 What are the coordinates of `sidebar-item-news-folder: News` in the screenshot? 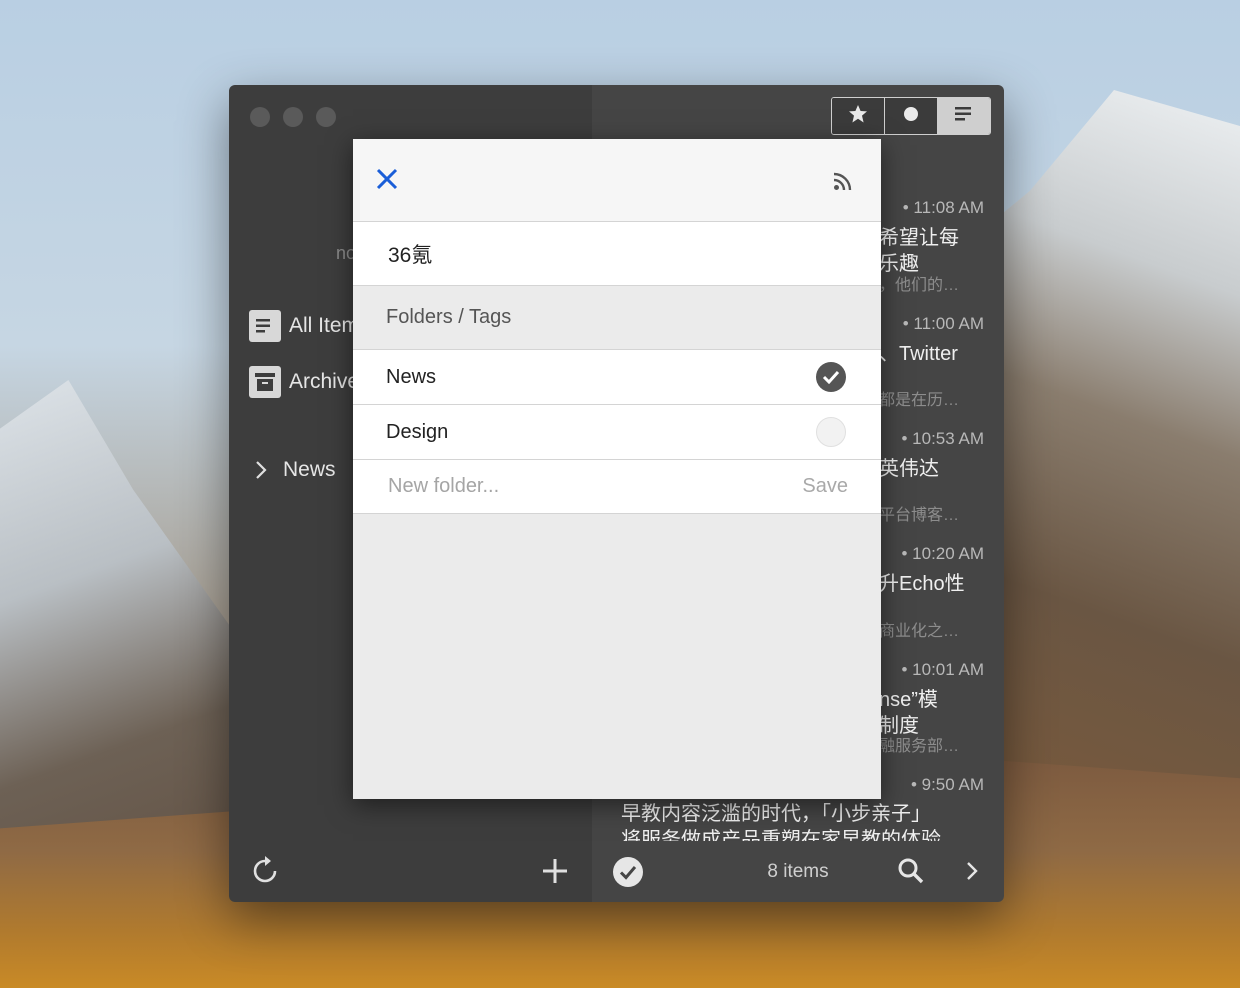 It's located at (295, 470).